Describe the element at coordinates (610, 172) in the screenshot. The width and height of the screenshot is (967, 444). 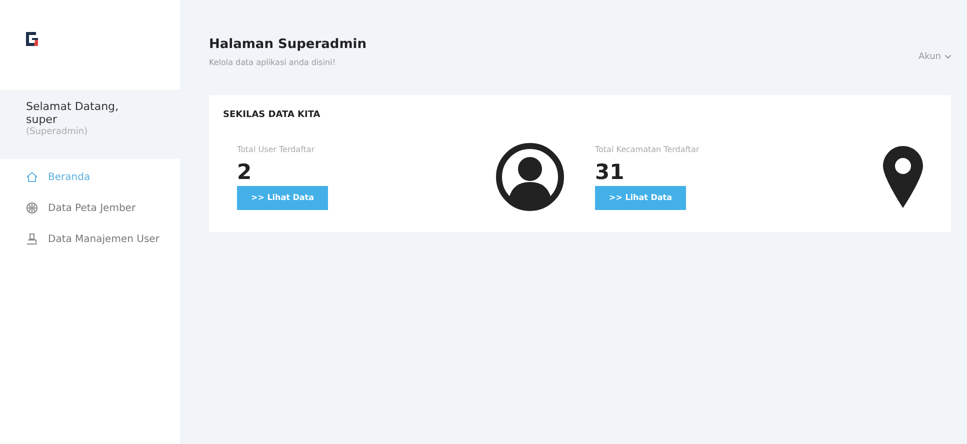
I see `stat-value: 31` at that location.